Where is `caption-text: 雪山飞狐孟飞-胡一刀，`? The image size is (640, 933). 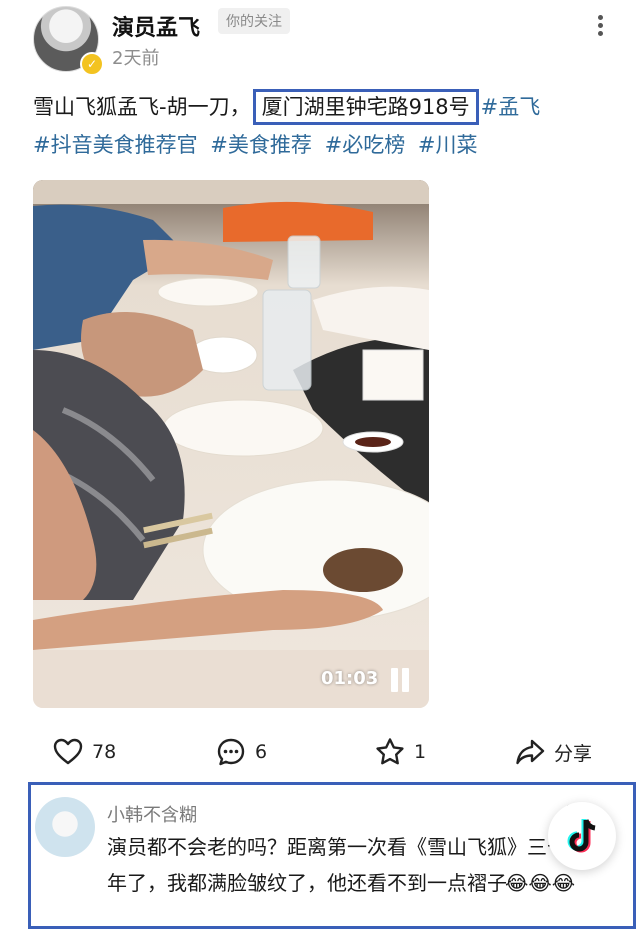
caption-text: 雪山飞狐孟飞-胡一刀， is located at coordinates (142, 107).